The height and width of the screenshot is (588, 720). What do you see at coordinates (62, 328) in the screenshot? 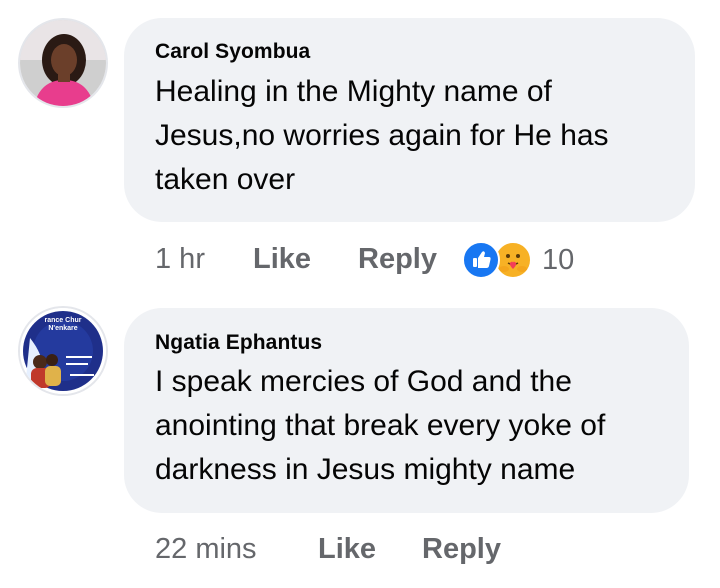
I see `svg-text: N'enkare` at bounding box center [62, 328].